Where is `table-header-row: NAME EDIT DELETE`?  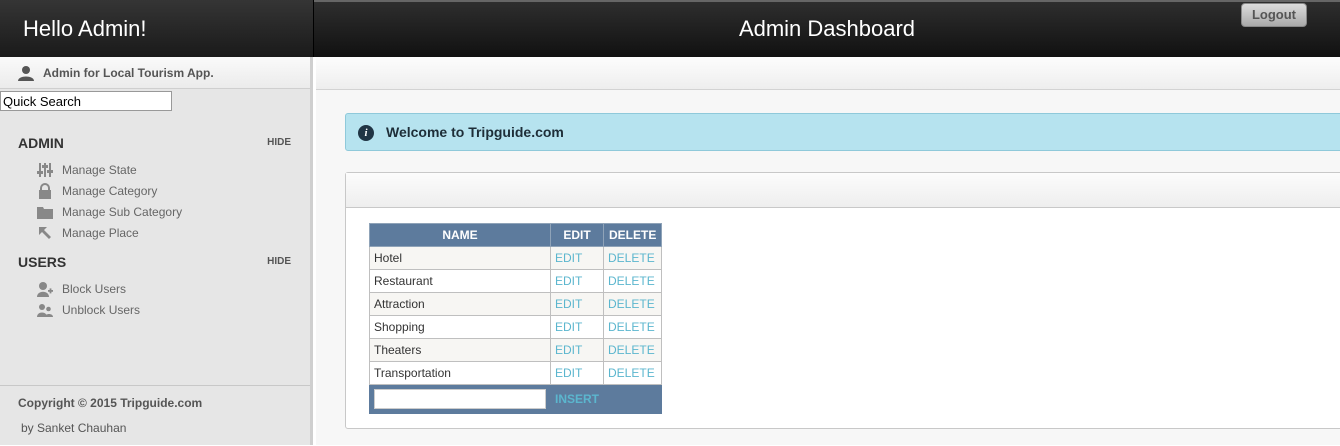 table-header-row: NAME EDIT DELETE is located at coordinates (516, 235).